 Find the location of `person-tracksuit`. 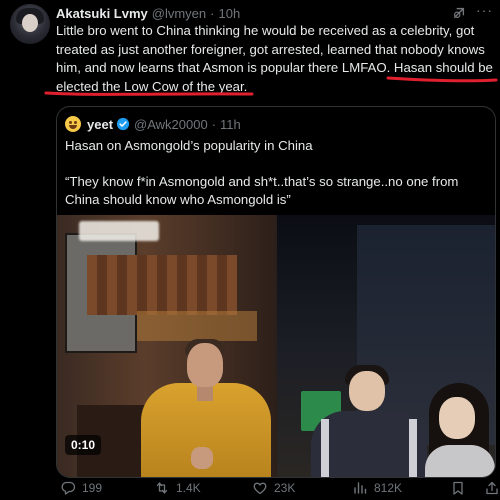

person-tracksuit is located at coordinates (369, 421).